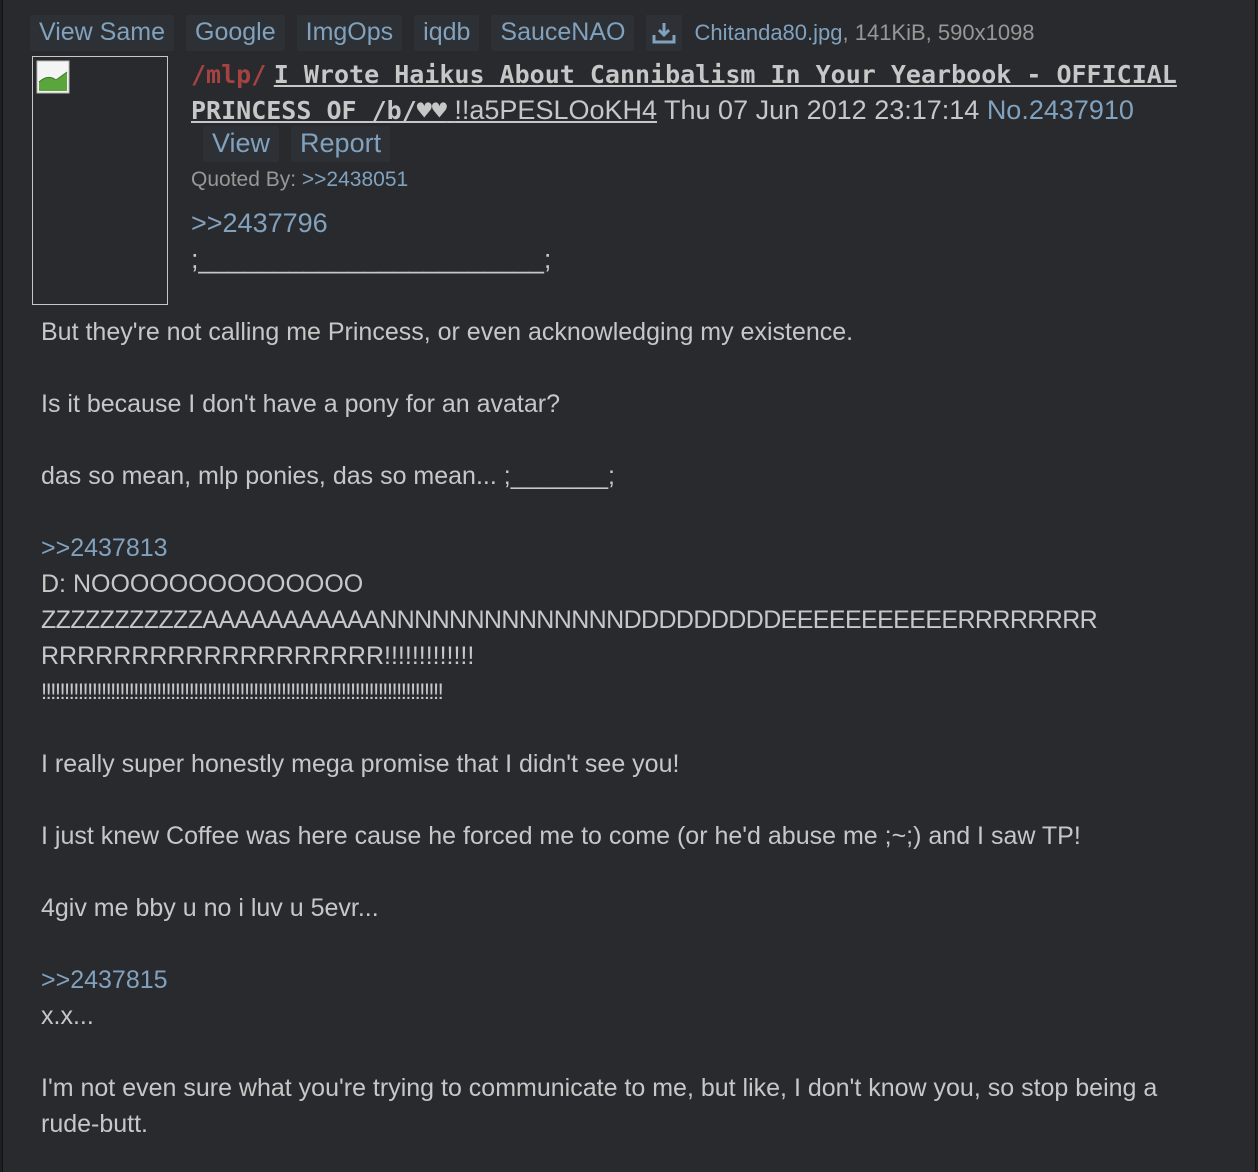 The height and width of the screenshot is (1172, 1258). Describe the element at coordinates (244, 179) in the screenshot. I see `quoted-by-label: Quoted By:` at that location.